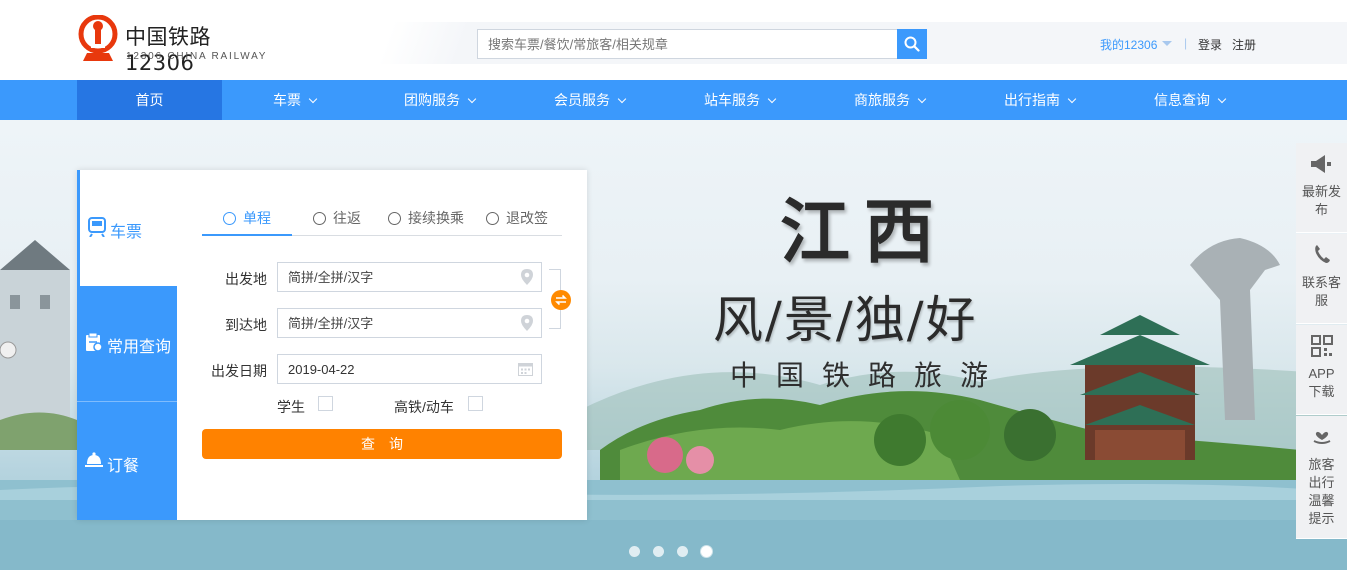 The image size is (1347, 570). What do you see at coordinates (882, 100) in the screenshot?
I see `nav-label: 商旅服务` at bounding box center [882, 100].